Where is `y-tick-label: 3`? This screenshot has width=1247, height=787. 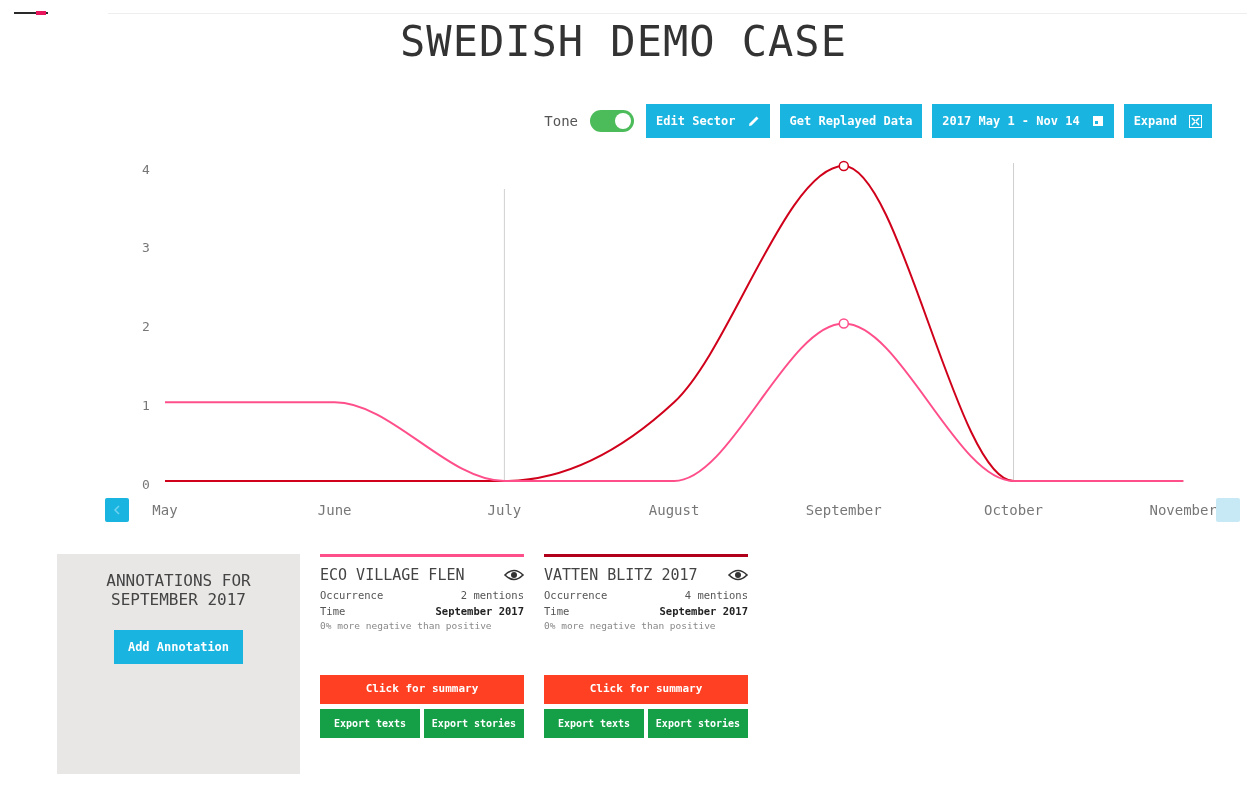 y-tick-label: 3 is located at coordinates (146, 248).